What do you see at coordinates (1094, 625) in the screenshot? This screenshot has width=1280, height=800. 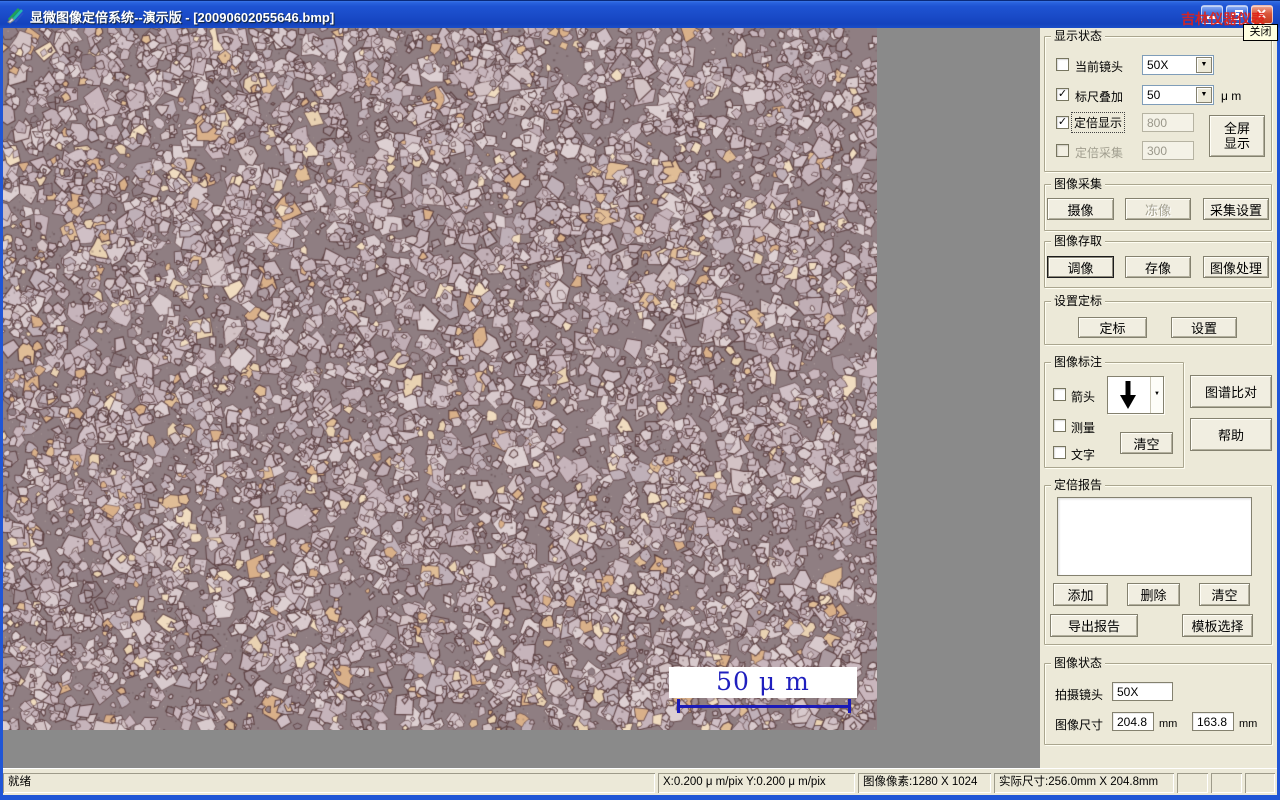 I see `export-report-button: 导出报告` at bounding box center [1094, 625].